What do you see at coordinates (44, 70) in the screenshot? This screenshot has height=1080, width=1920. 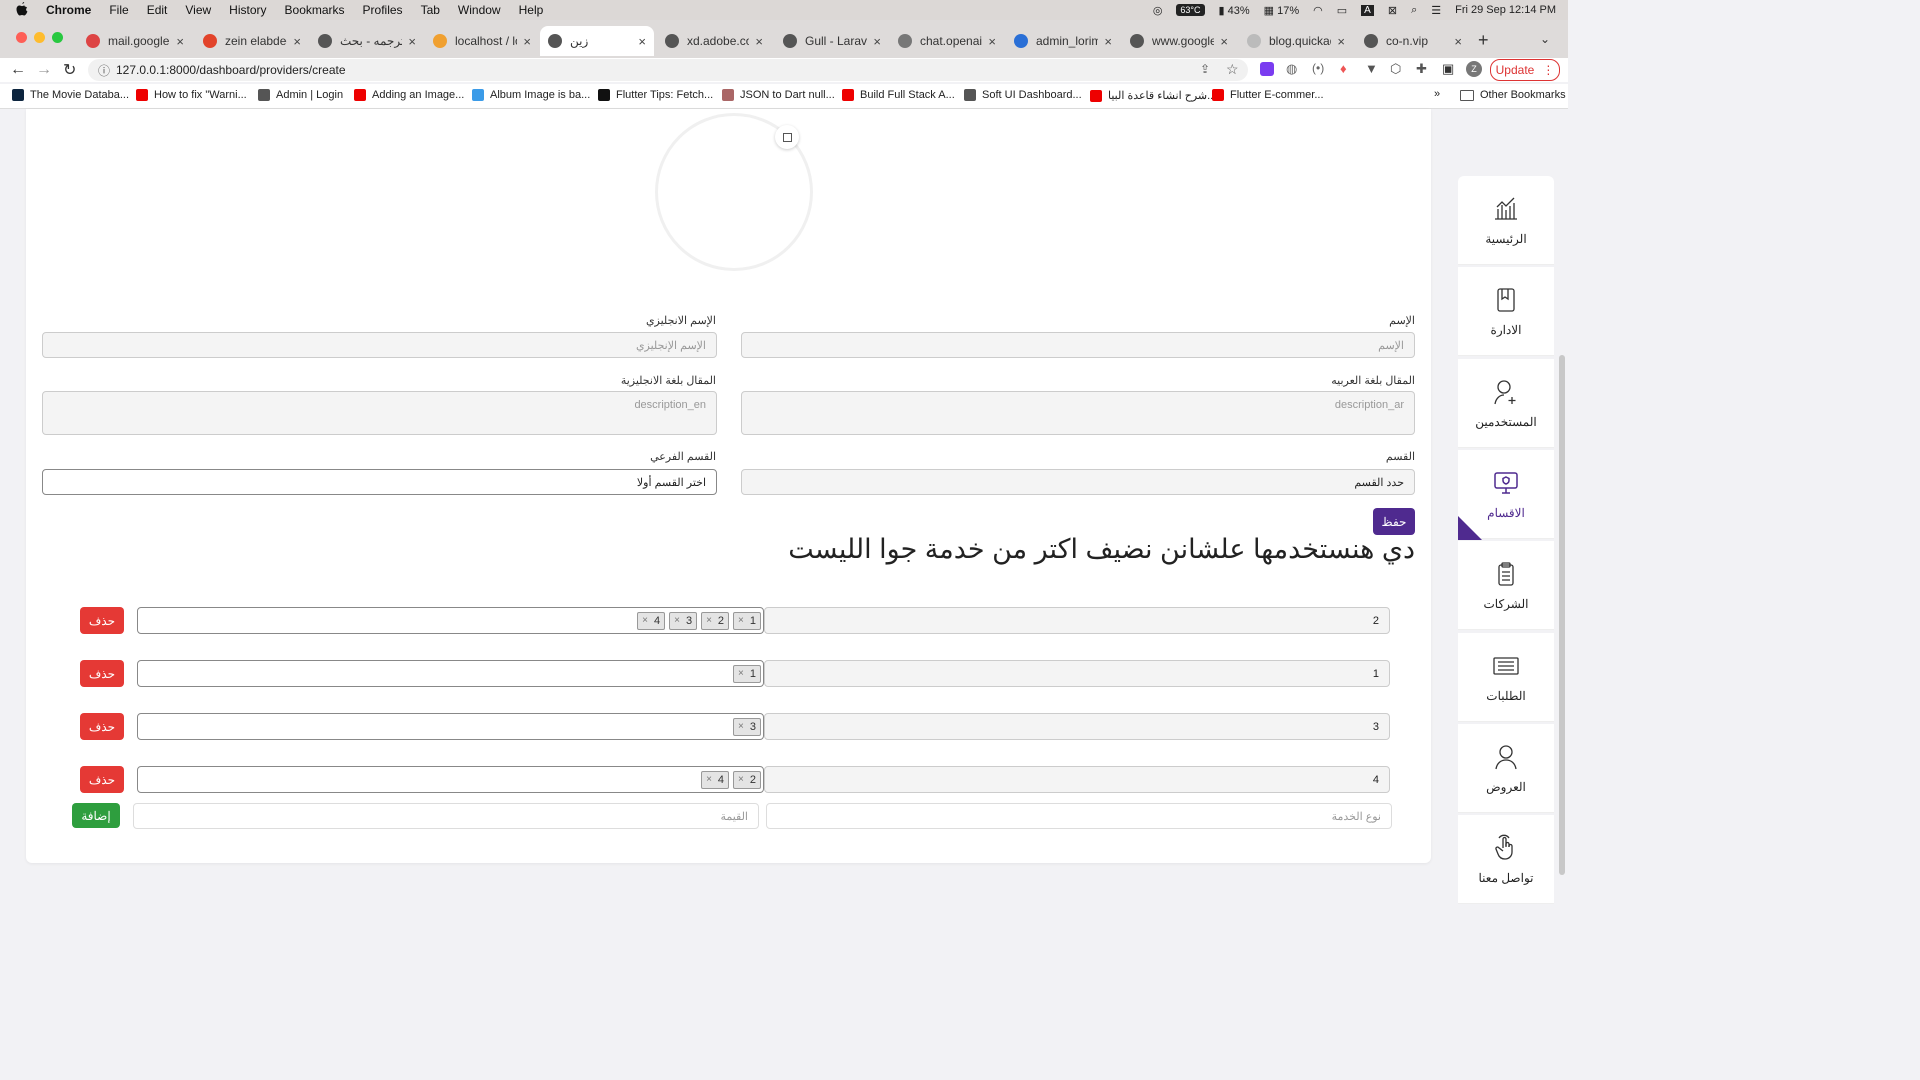 I see `forward-button: →` at bounding box center [44, 70].